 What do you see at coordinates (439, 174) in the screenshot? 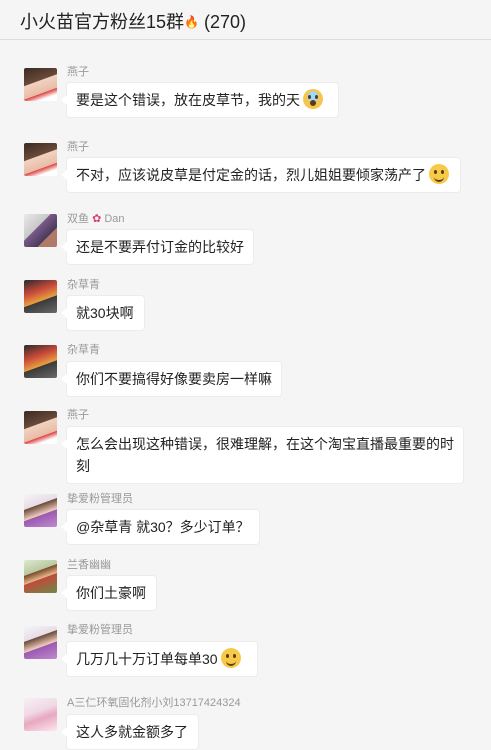
I see `shy-emoji-icon` at bounding box center [439, 174].